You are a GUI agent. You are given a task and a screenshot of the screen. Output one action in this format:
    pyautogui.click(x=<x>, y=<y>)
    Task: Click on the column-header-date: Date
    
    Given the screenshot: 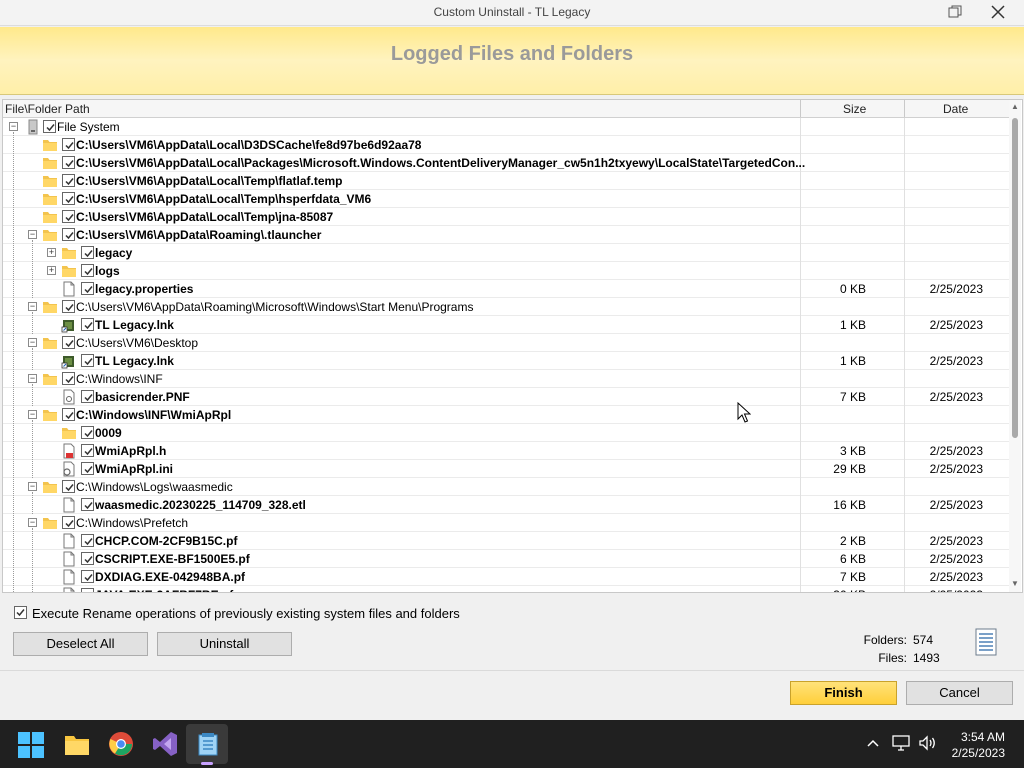 What is the action you would take?
    pyautogui.click(x=955, y=109)
    